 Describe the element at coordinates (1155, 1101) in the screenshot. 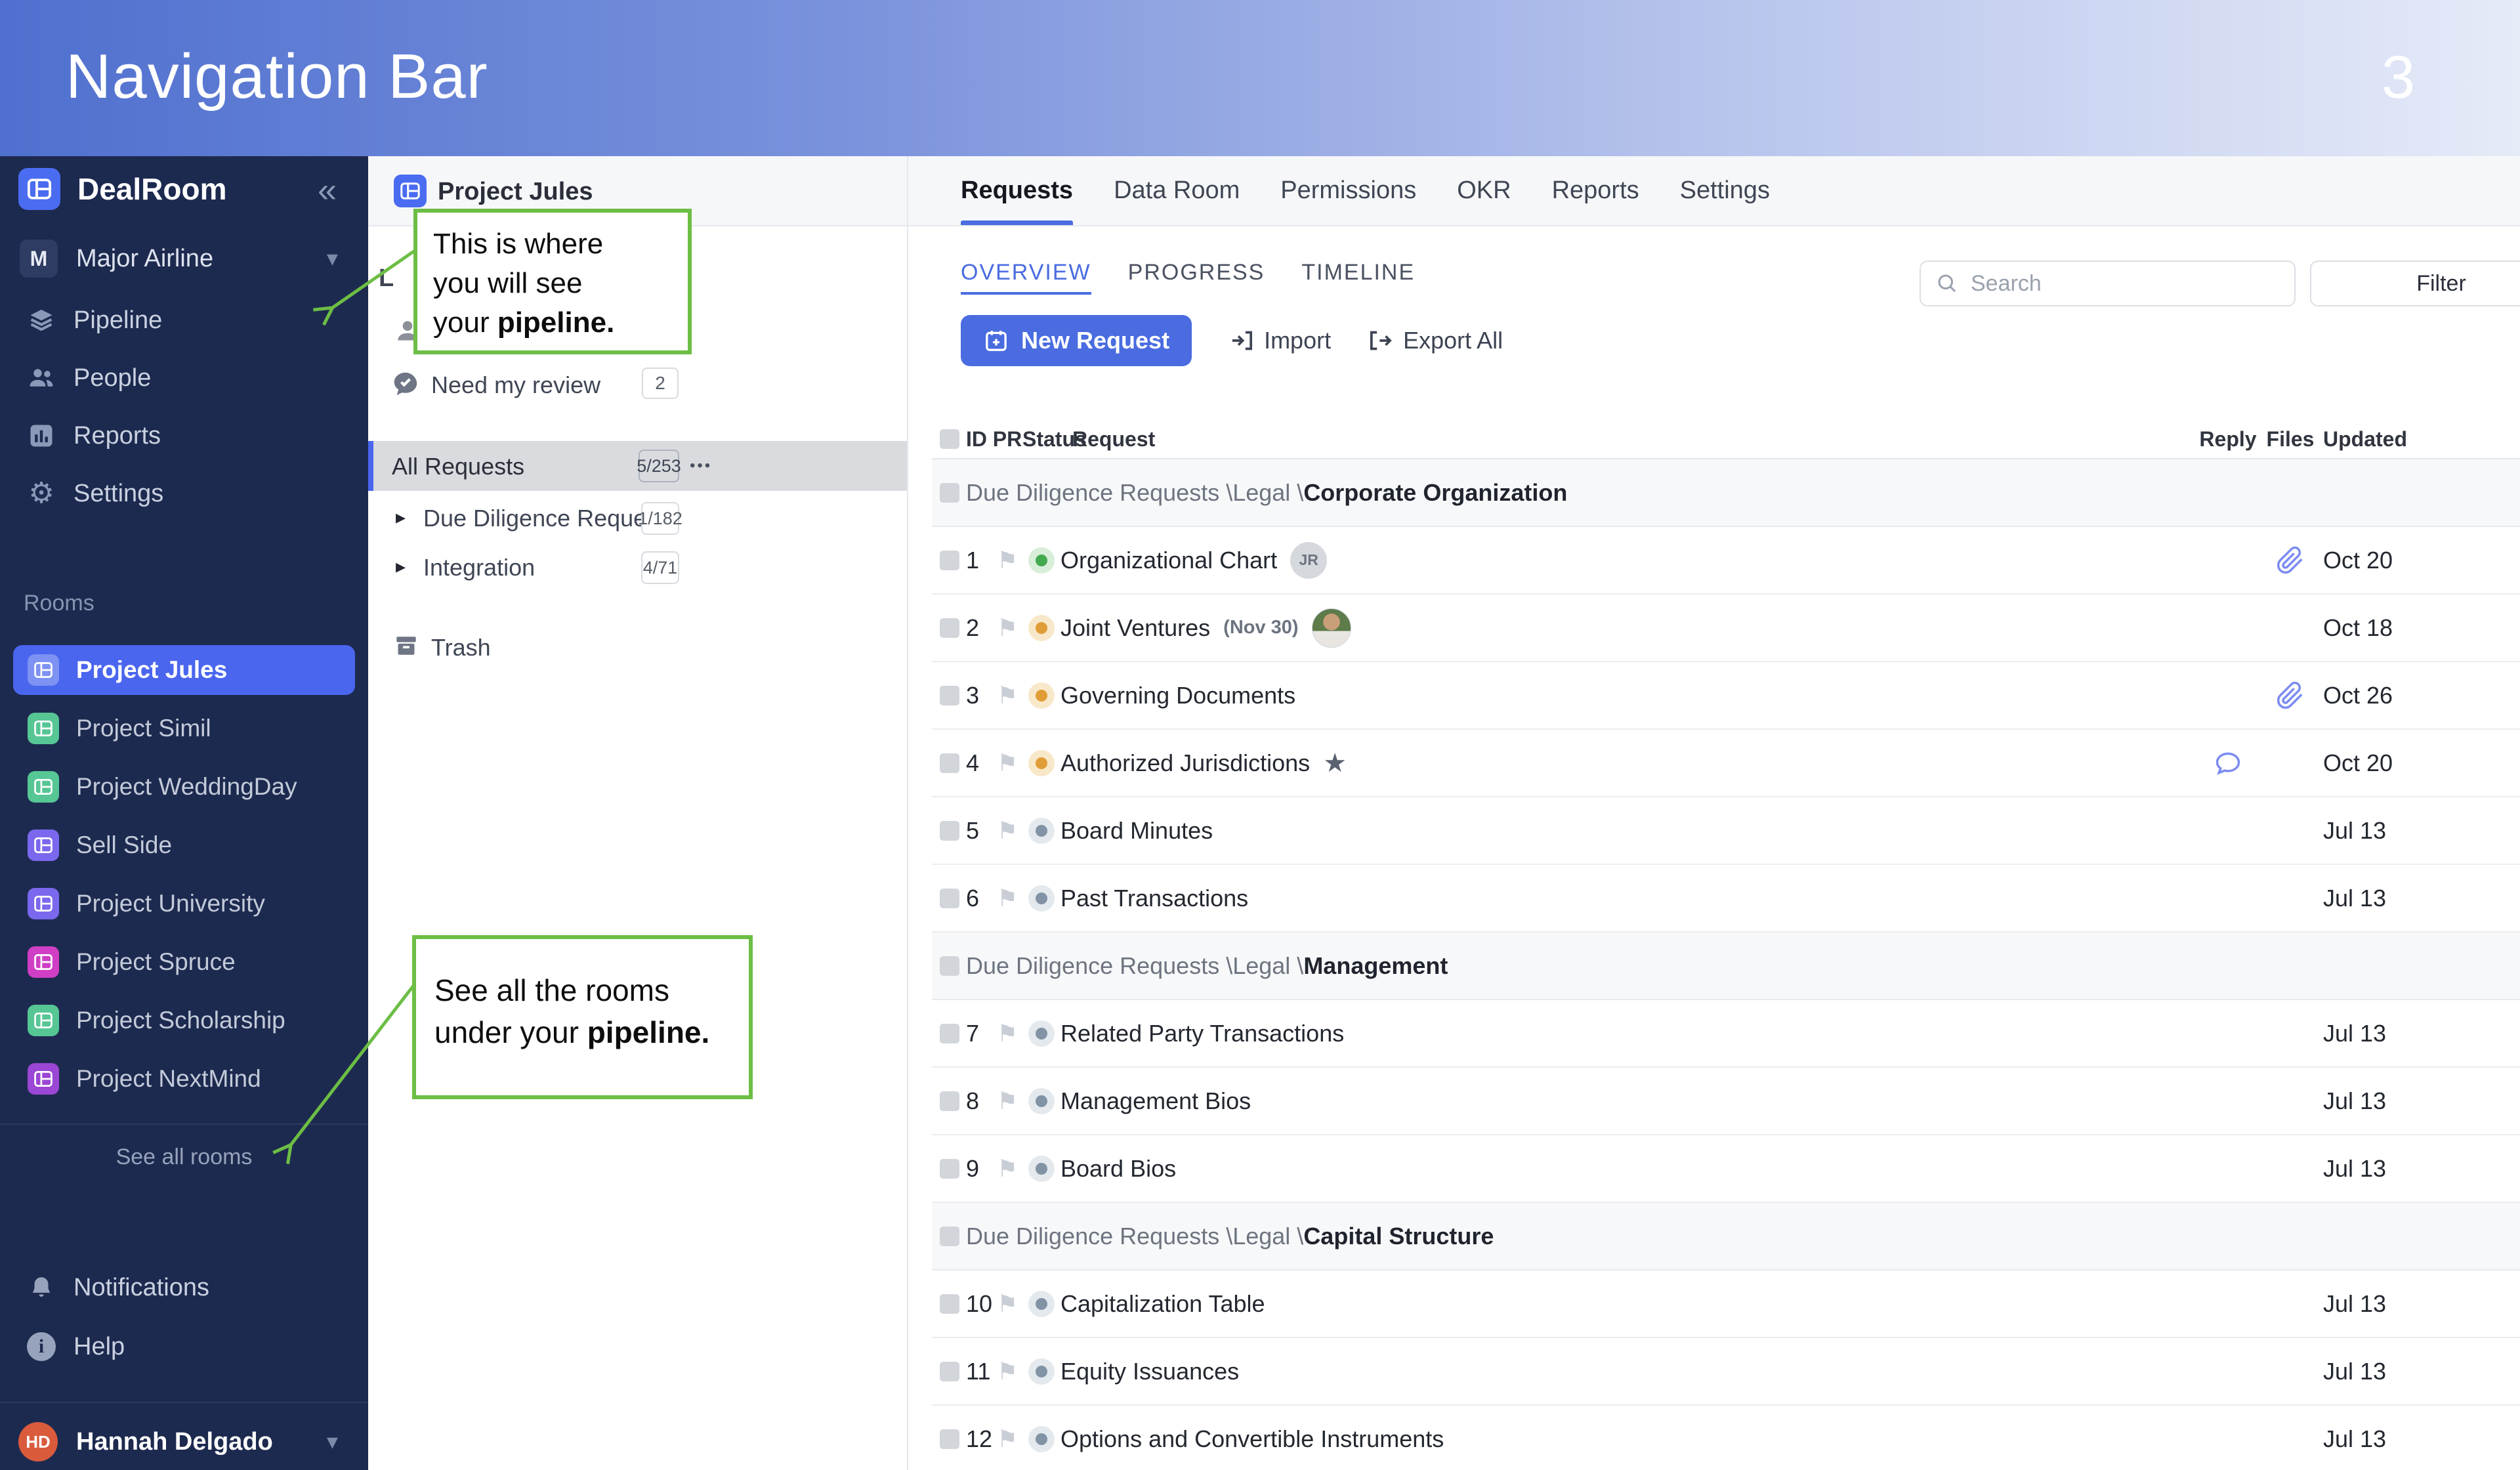

I see `request-title: Management Bios` at that location.